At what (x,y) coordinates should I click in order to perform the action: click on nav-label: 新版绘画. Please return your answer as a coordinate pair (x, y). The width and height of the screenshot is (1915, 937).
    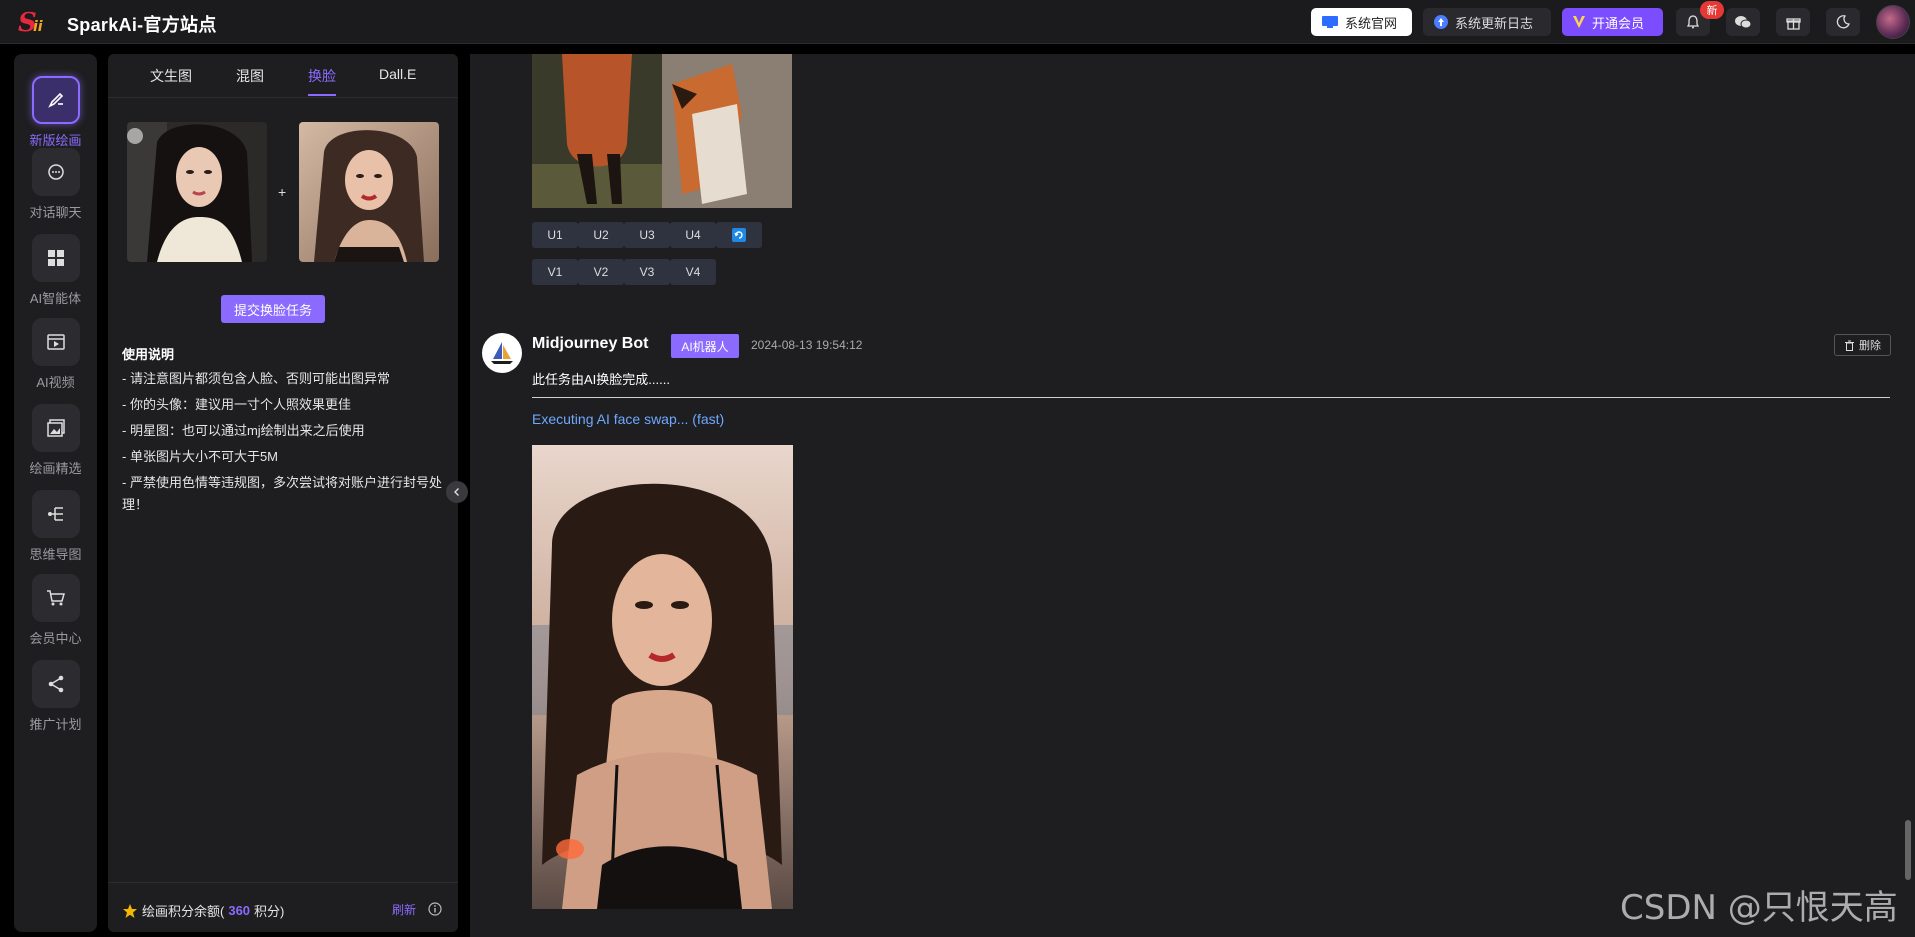
    Looking at the image, I should click on (55, 140).